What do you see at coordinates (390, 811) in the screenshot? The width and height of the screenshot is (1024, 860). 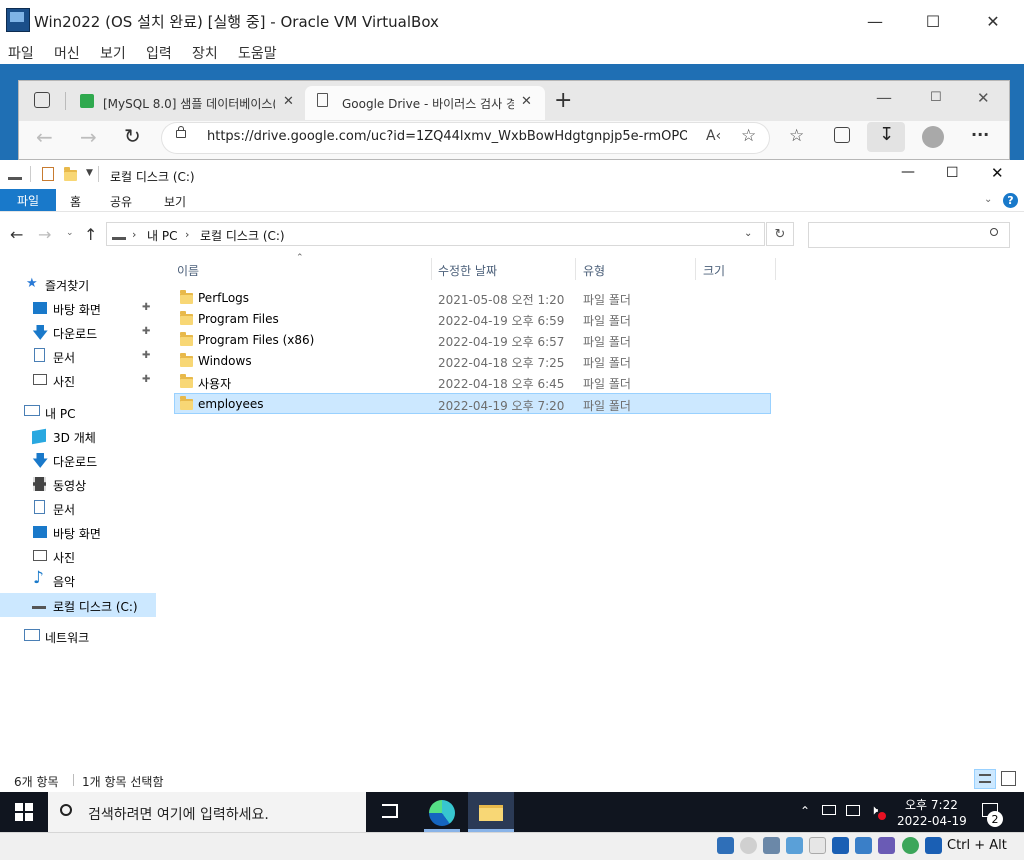 I see `task-view-icon` at bounding box center [390, 811].